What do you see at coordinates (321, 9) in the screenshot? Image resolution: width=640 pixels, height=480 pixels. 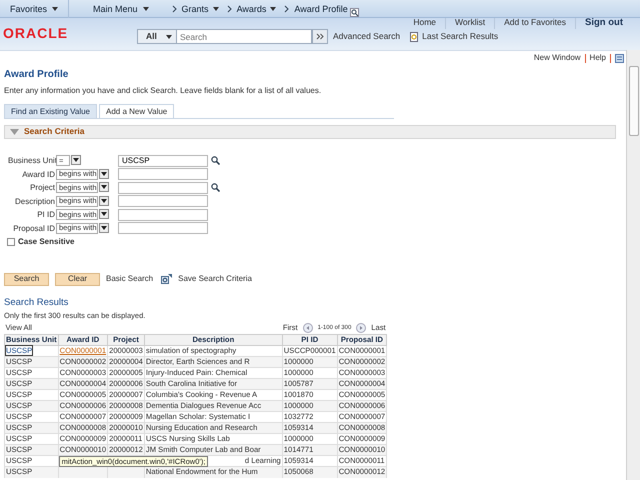 I see `breadcrumb-link: Award Profile` at bounding box center [321, 9].